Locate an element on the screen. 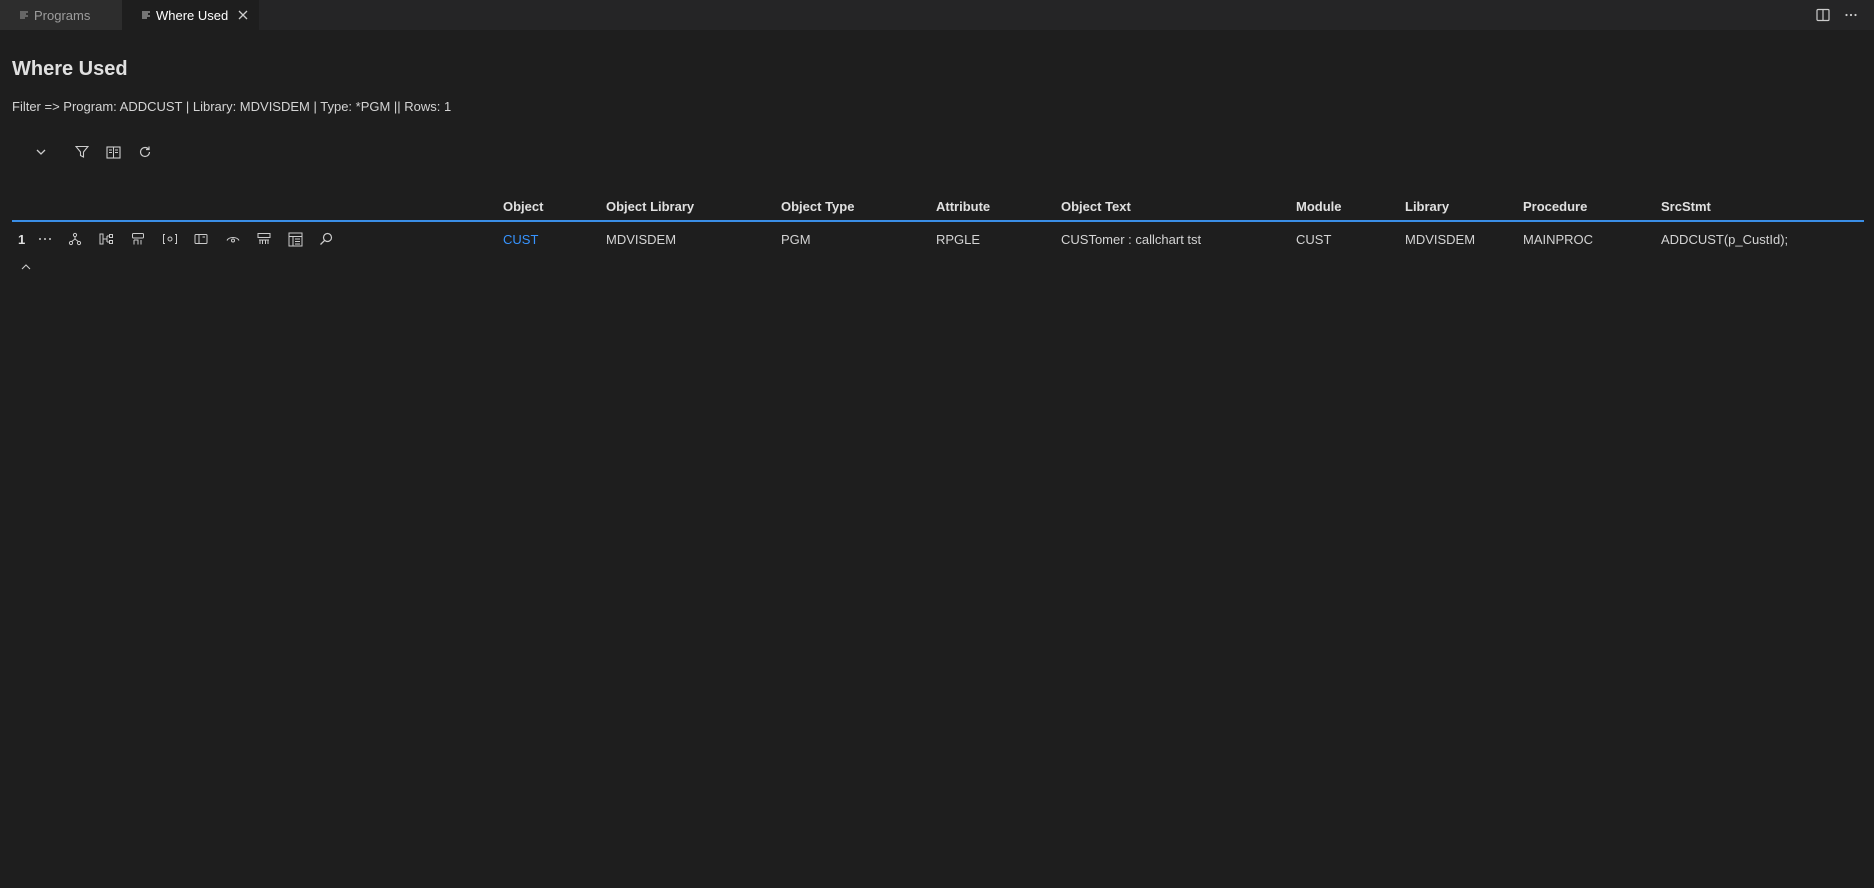 This screenshot has height=888, width=1874. page-title: Where Used is located at coordinates (70, 69).